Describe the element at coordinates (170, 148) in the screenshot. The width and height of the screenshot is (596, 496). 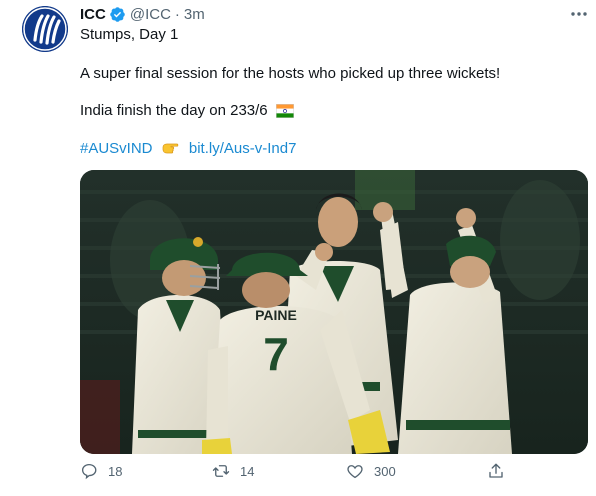
I see `pointing-right-icon` at that location.